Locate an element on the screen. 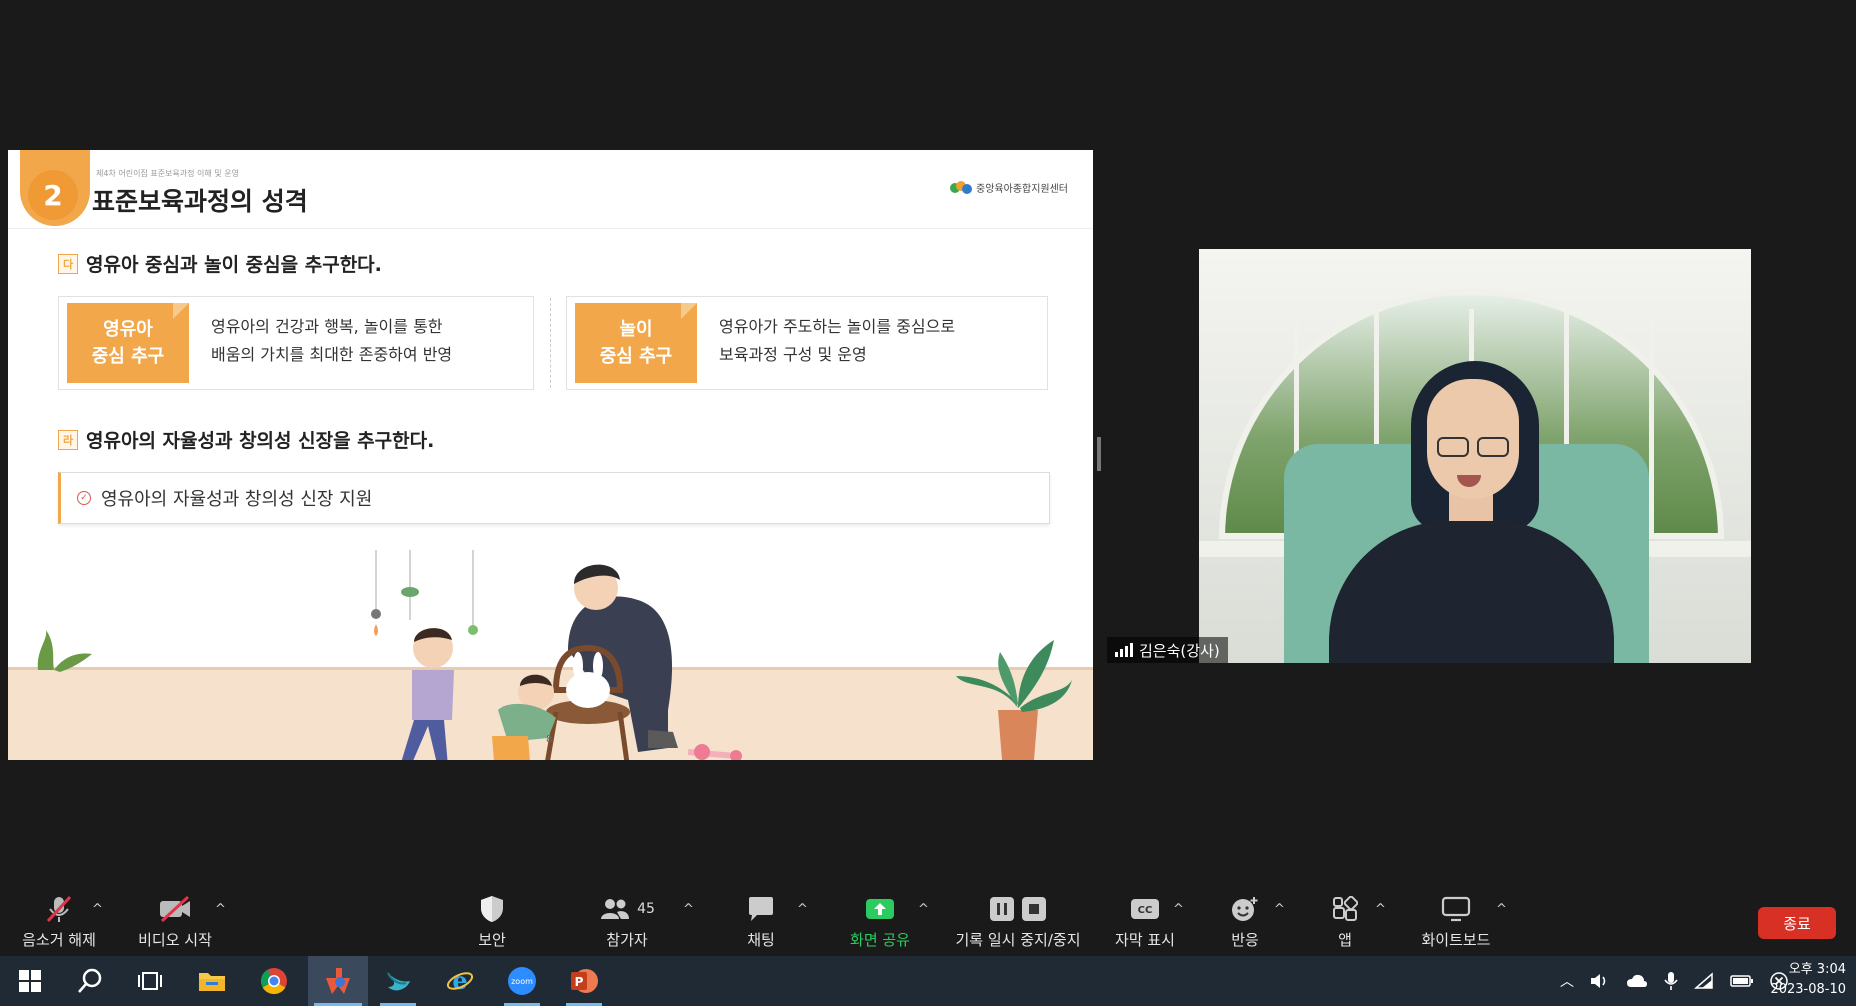 This screenshot has height=1006, width=1856. svg-text: CC is located at coordinates (1145, 910).